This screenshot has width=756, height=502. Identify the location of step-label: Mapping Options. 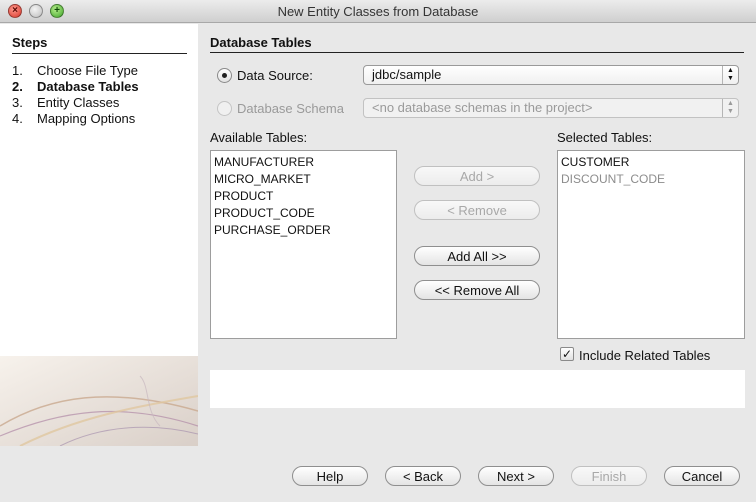
(86, 118).